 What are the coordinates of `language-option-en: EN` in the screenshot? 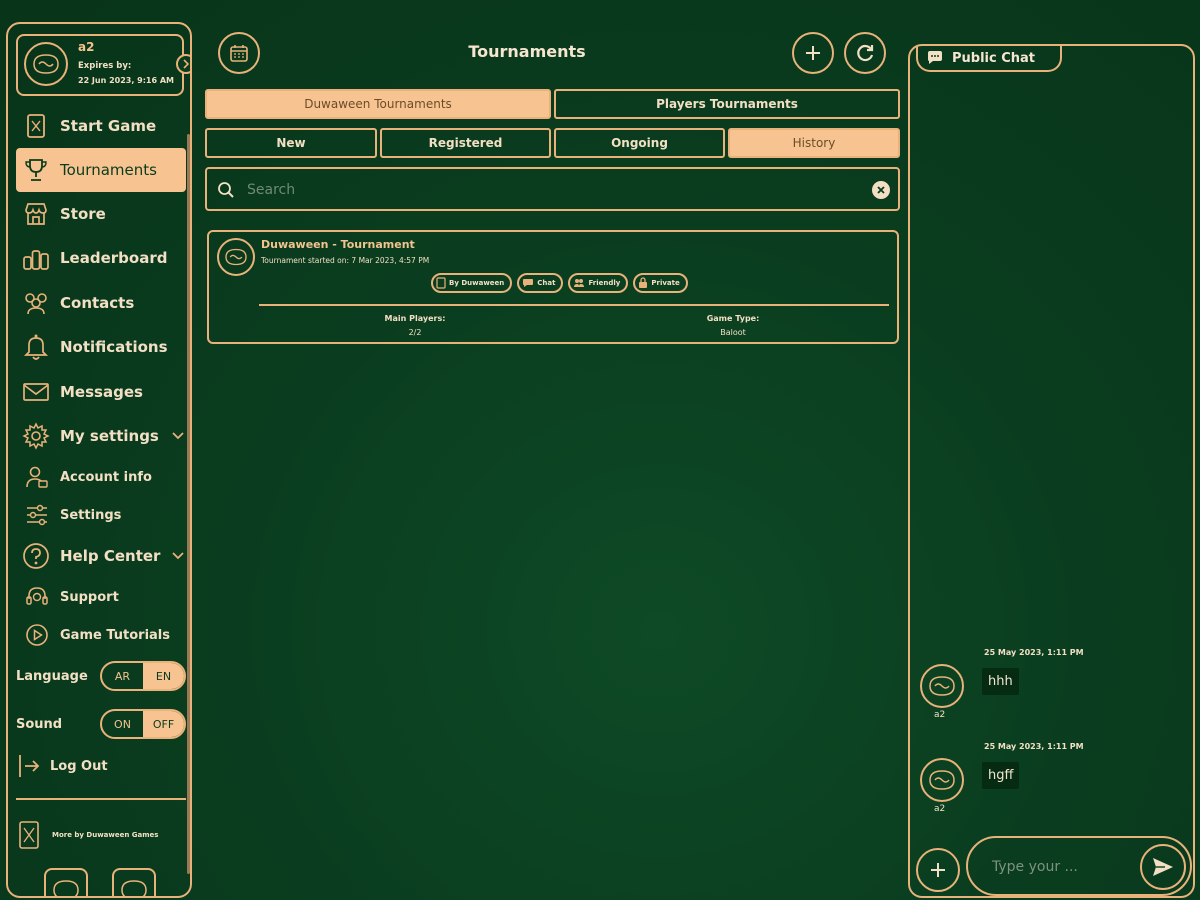 It's located at (163, 676).